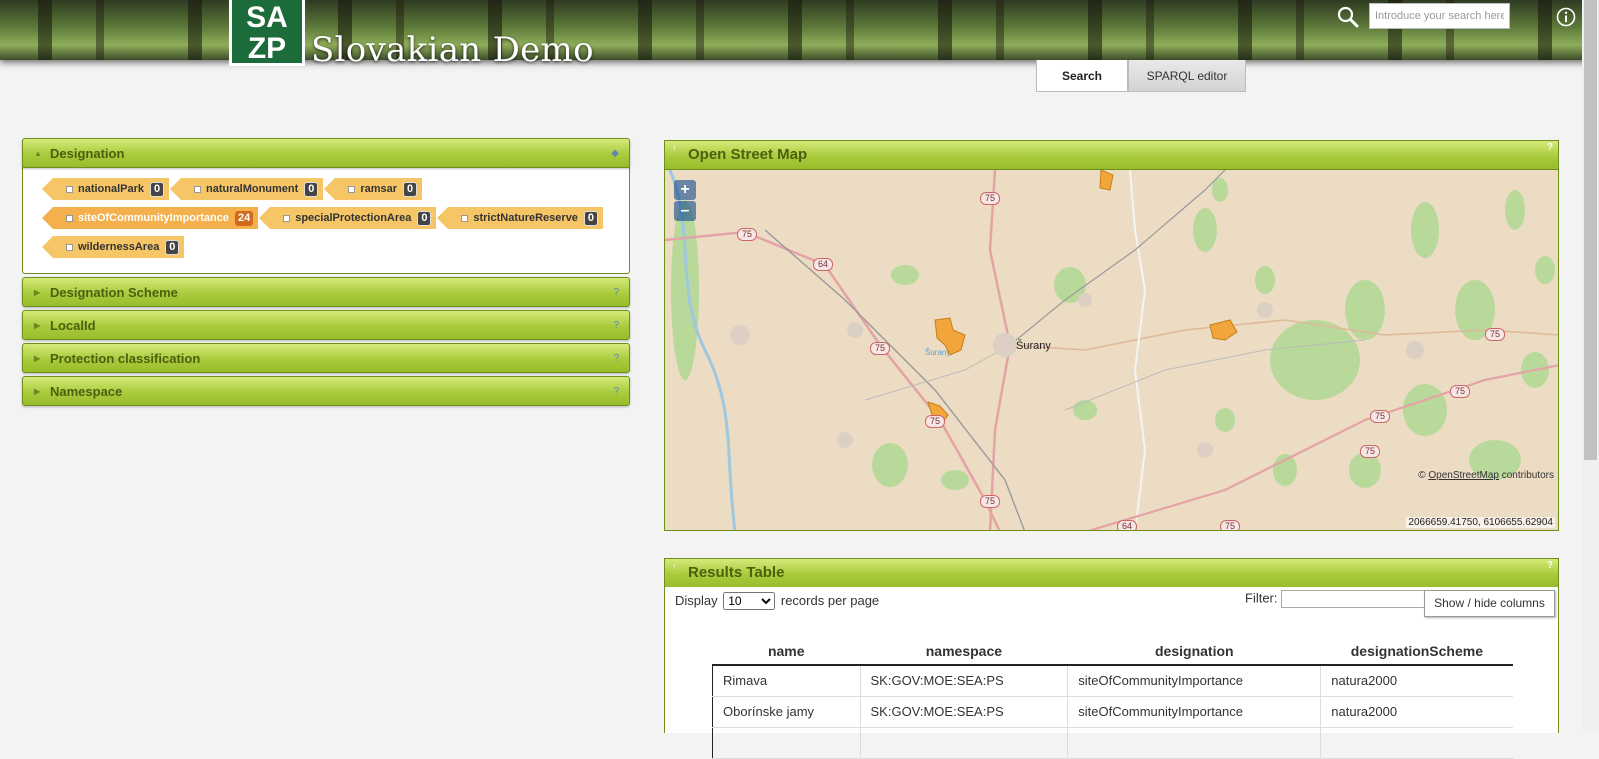  I want to click on facet-tag-siteofcommunityimportance: siteOfCommunityImportance 24, so click(150, 218).